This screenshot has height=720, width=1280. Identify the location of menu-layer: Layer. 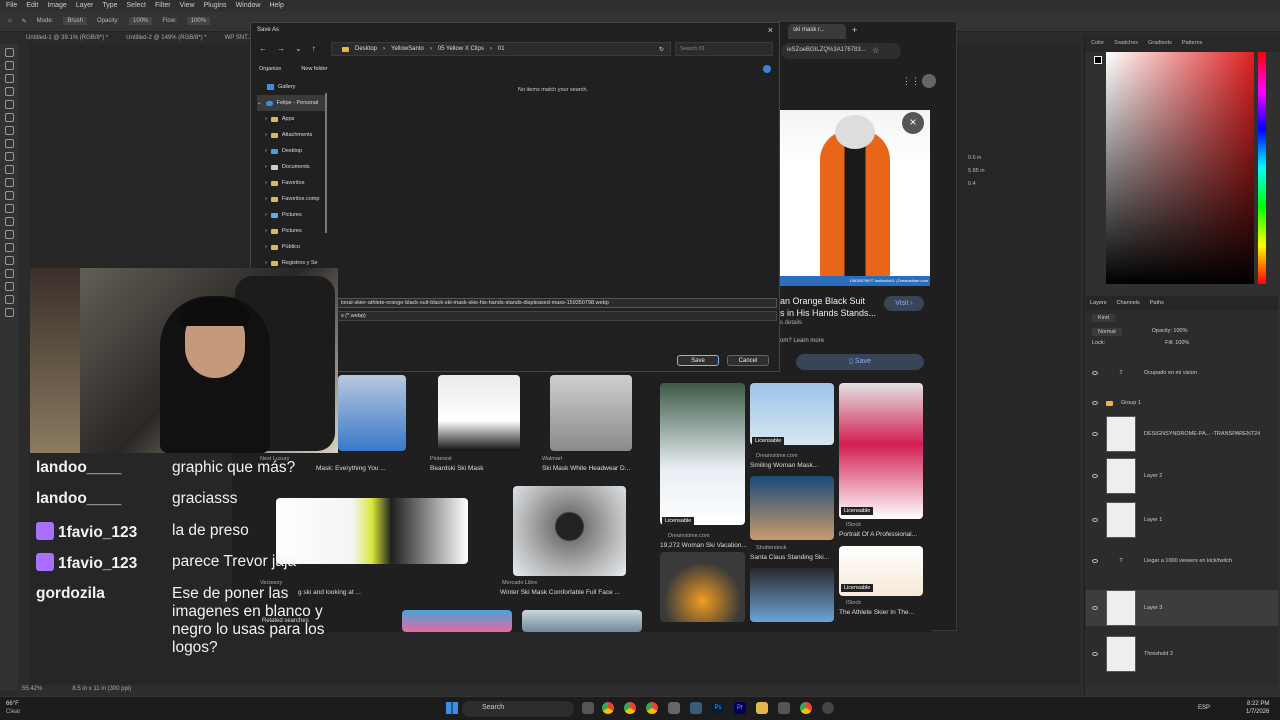
(85, 5).